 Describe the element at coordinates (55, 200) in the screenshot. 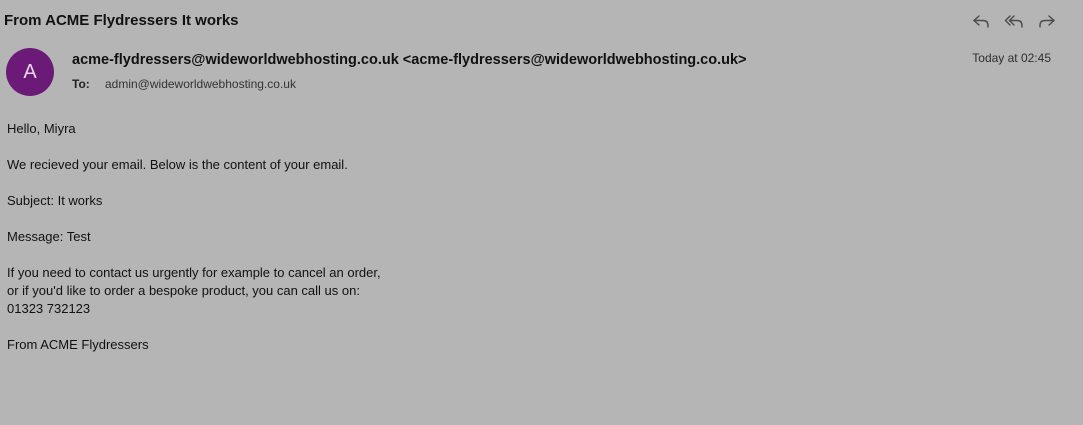

I see `subject-paragraph: Subject: It works` at that location.